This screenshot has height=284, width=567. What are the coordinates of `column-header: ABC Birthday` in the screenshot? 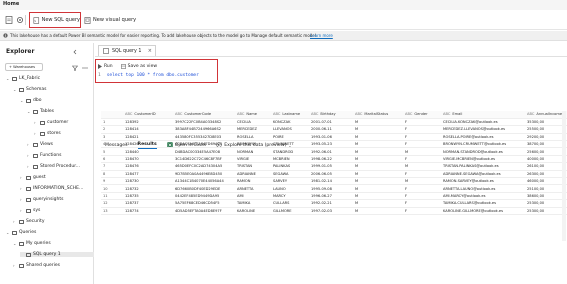 It's located at (331, 115).